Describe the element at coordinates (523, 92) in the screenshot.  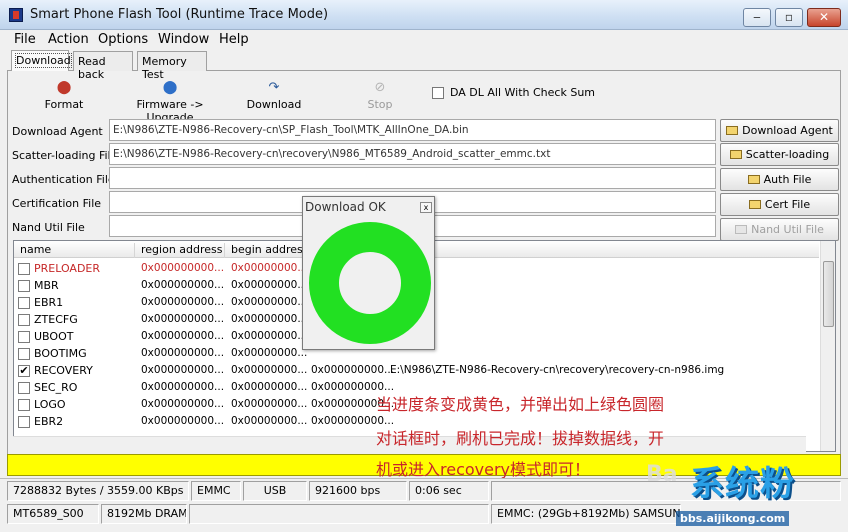
I see `checksum-label: DA DL All With Check Sum` at that location.